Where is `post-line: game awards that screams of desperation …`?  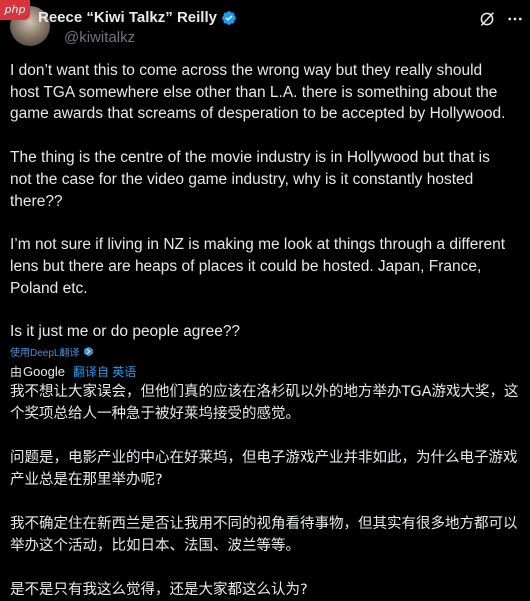
post-line: game awards that screams of desperation … is located at coordinates (258, 114).